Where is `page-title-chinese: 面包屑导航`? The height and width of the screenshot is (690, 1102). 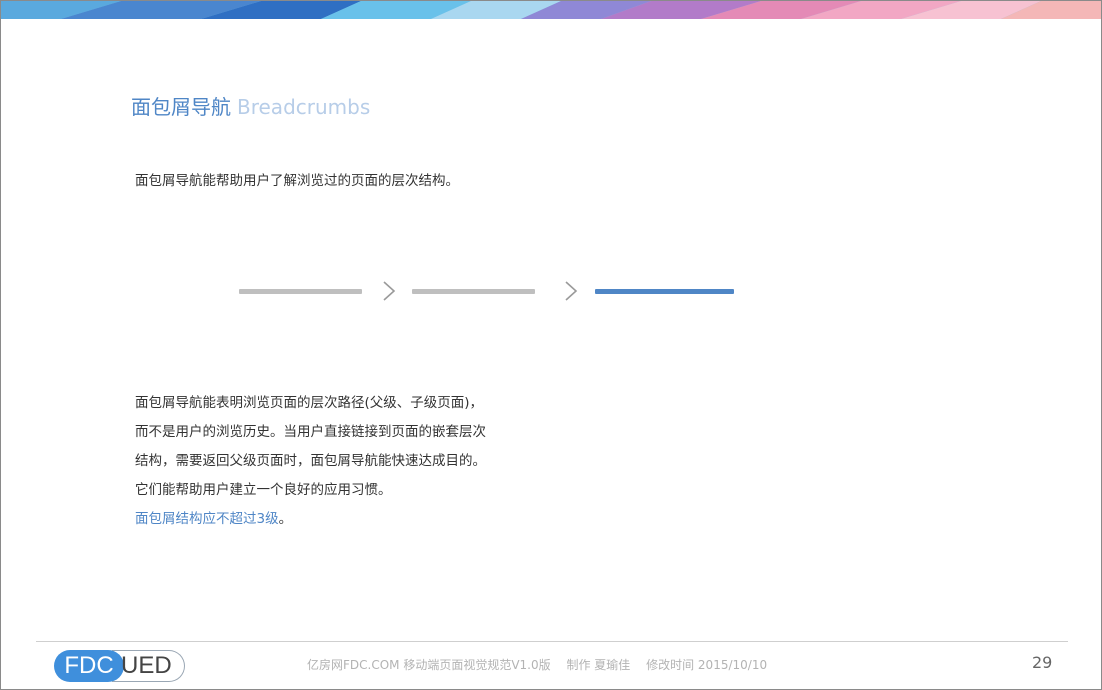 page-title-chinese: 面包屑导航 is located at coordinates (181, 107).